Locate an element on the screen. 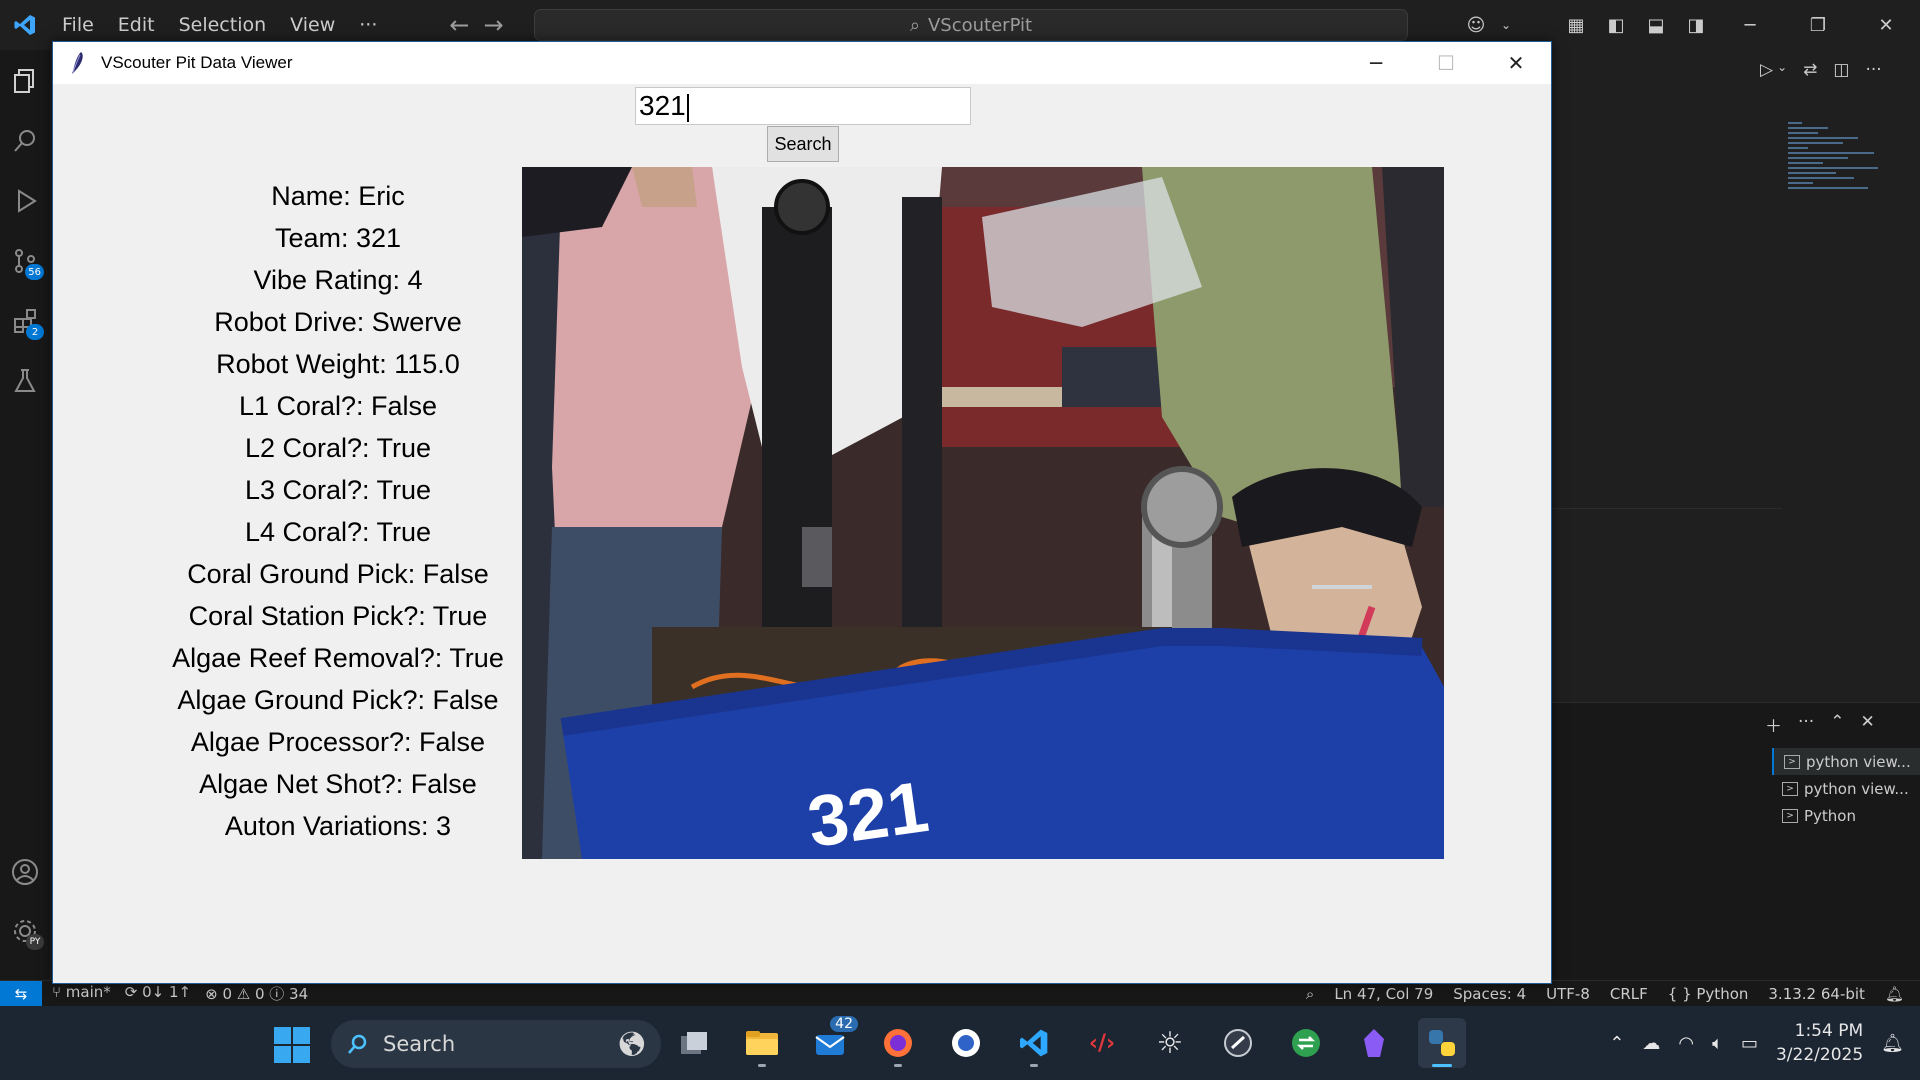  sync-icon: ⟳ is located at coordinates (133, 992).